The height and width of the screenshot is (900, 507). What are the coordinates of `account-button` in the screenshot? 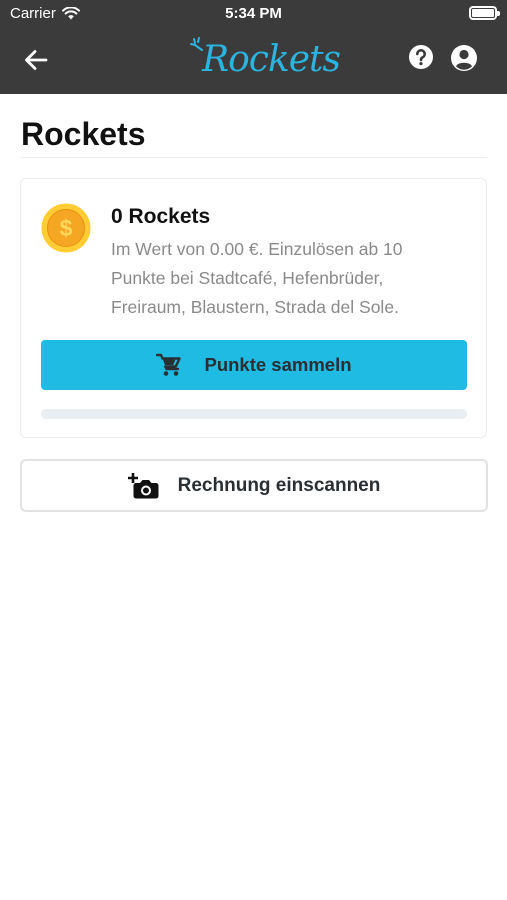 It's located at (464, 58).